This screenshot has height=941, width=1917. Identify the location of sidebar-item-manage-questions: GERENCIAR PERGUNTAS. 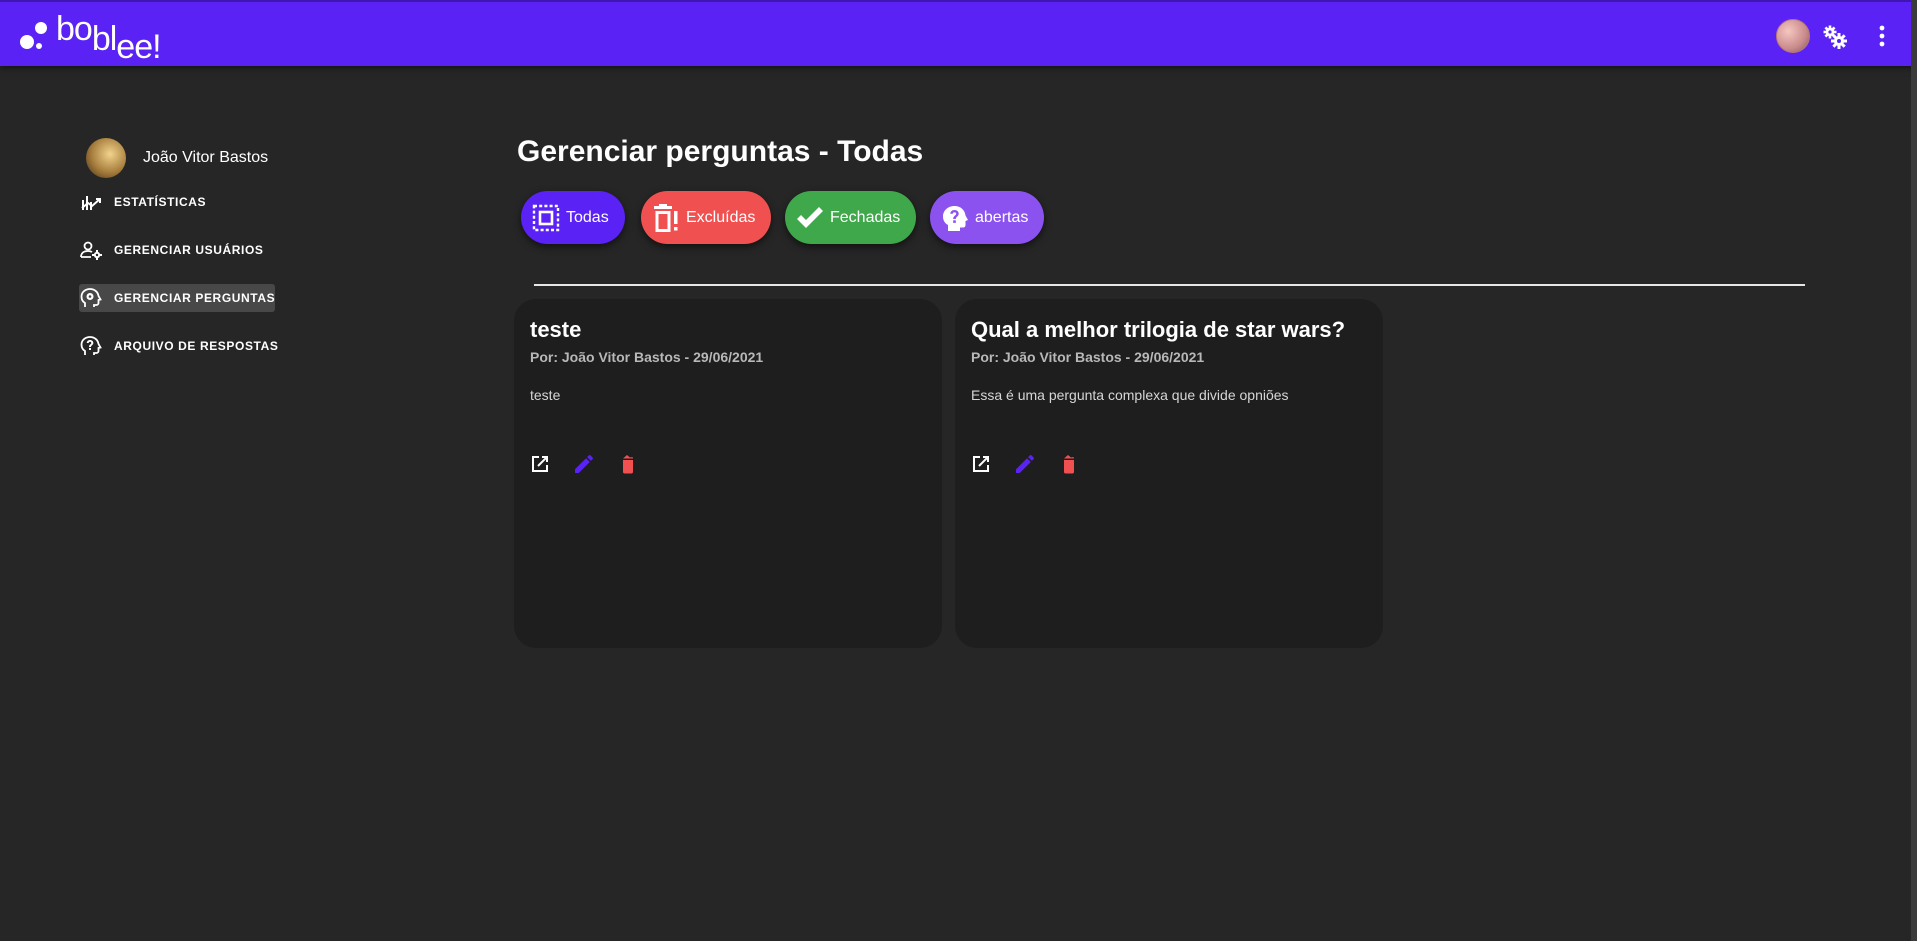
(177, 298).